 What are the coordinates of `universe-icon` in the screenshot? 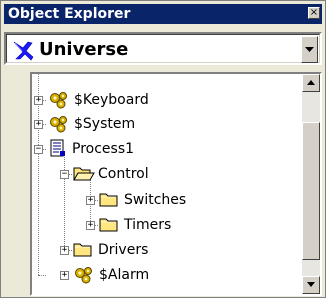 It's located at (23, 51).